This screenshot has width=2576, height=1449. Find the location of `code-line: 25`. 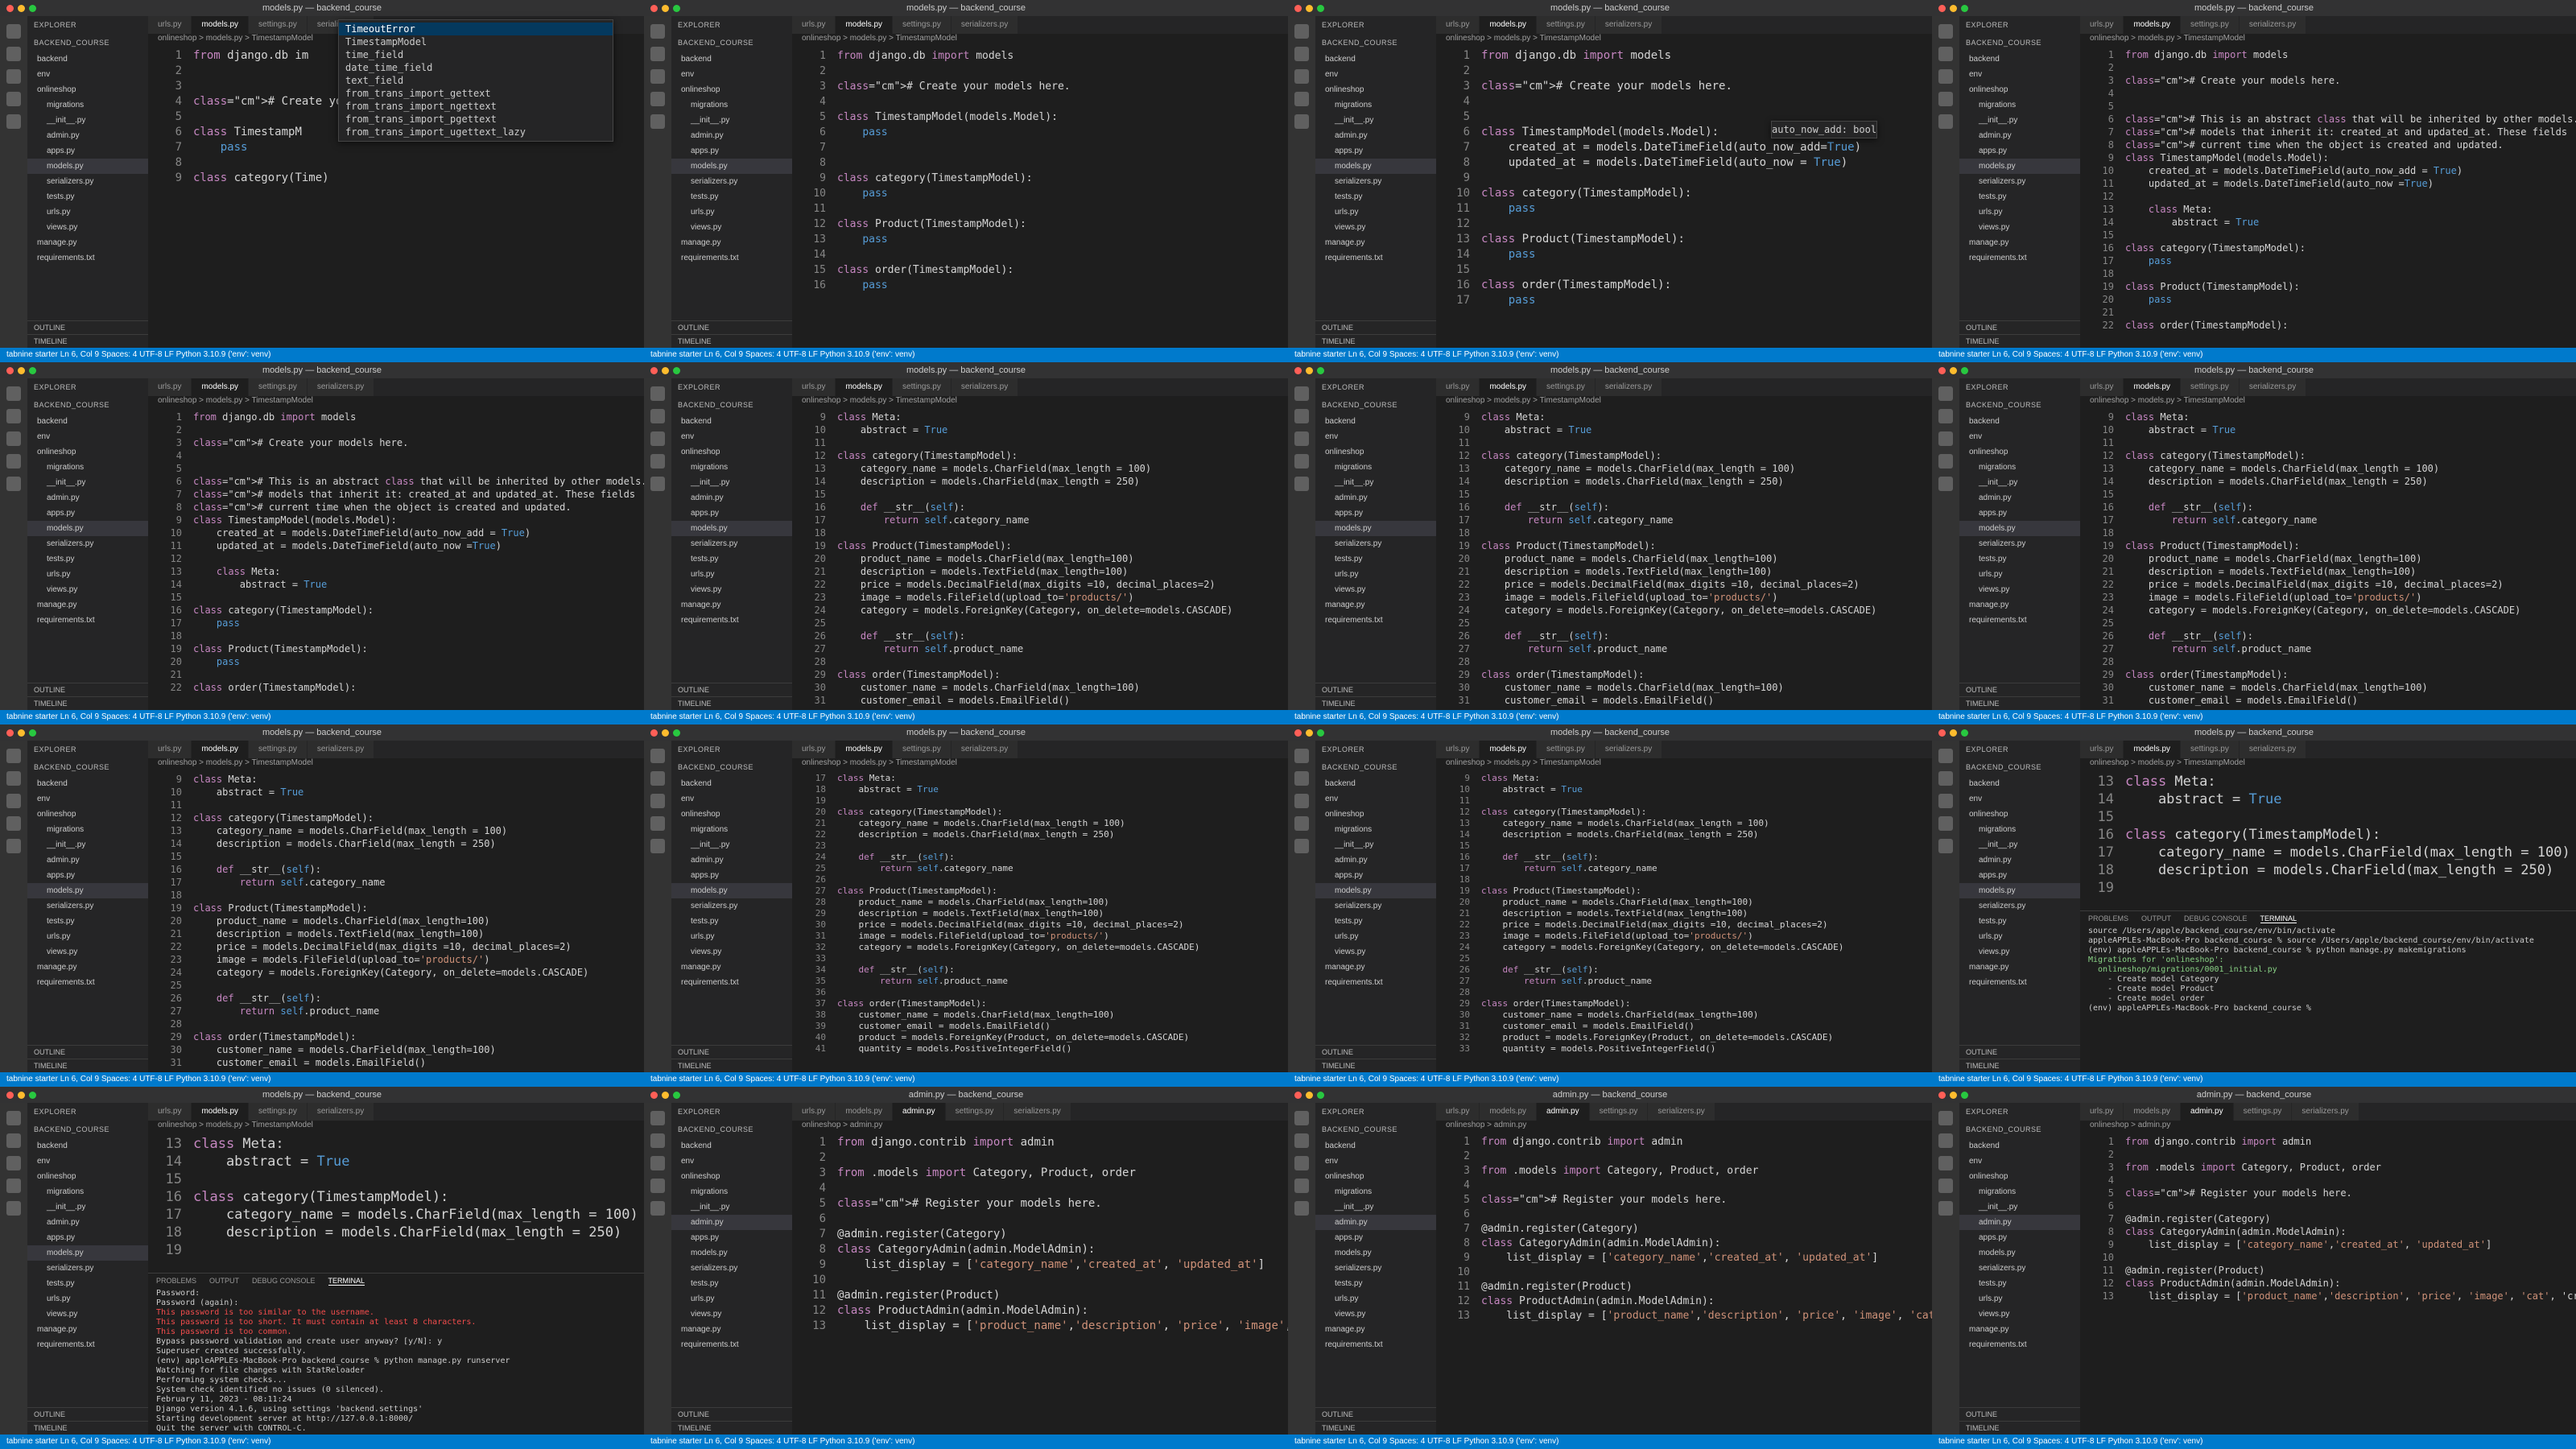

code-line: 25 is located at coordinates (1684, 623).